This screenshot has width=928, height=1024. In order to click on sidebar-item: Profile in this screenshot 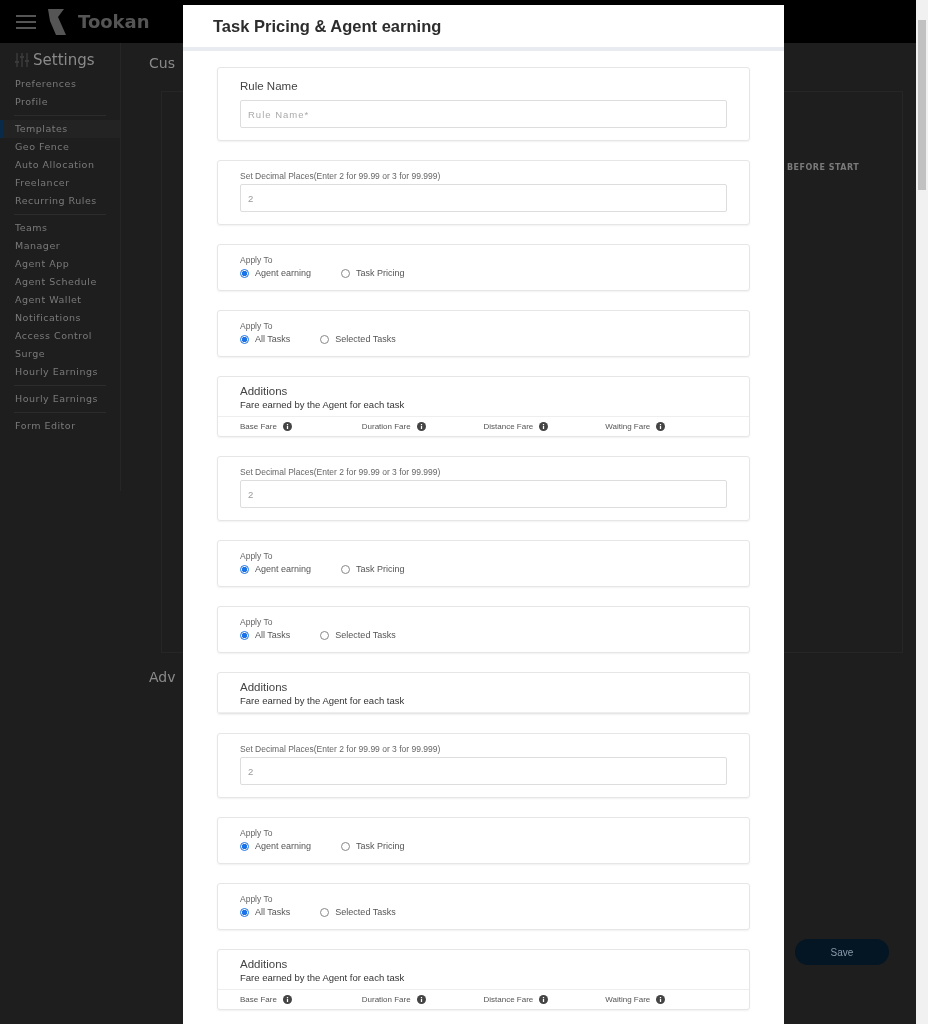, I will do `click(60, 102)`.